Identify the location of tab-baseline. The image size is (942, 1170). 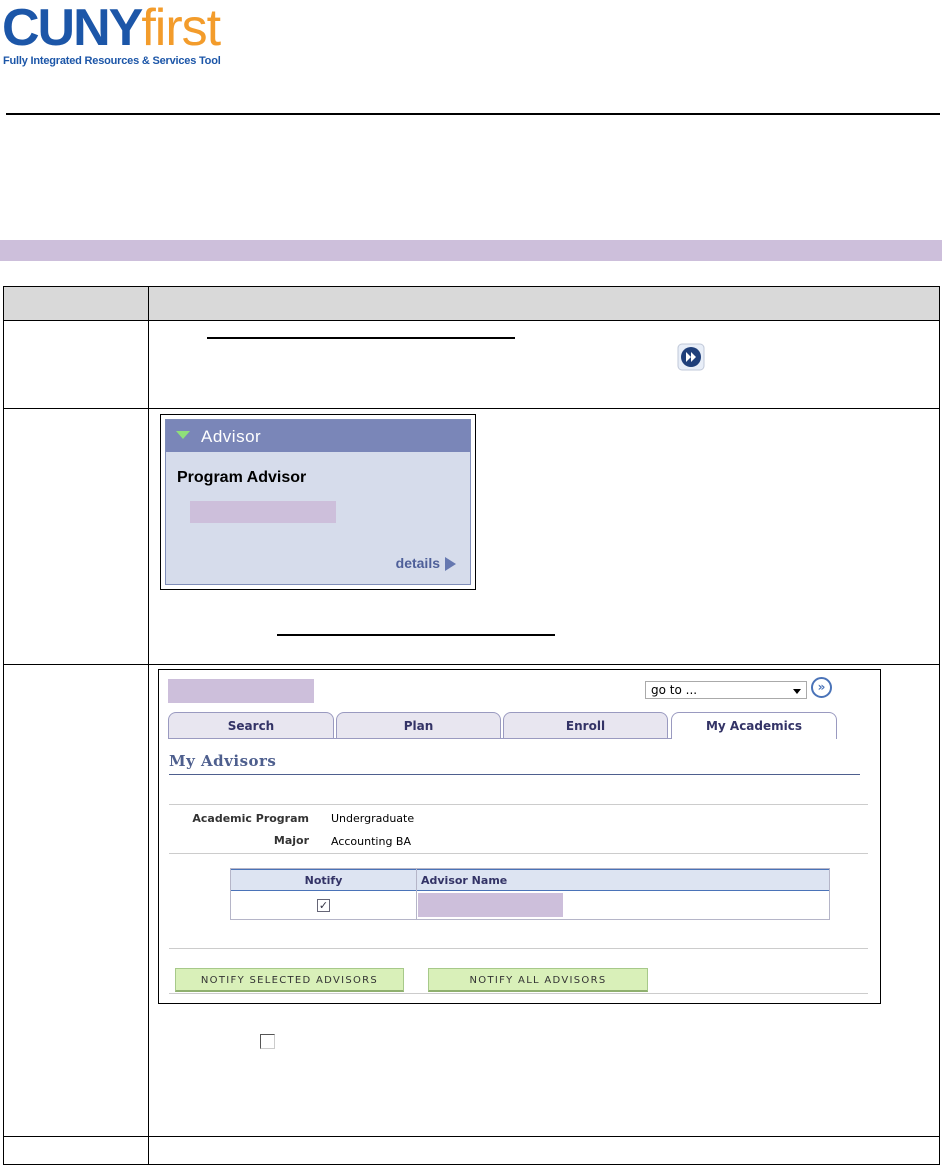
(419, 738).